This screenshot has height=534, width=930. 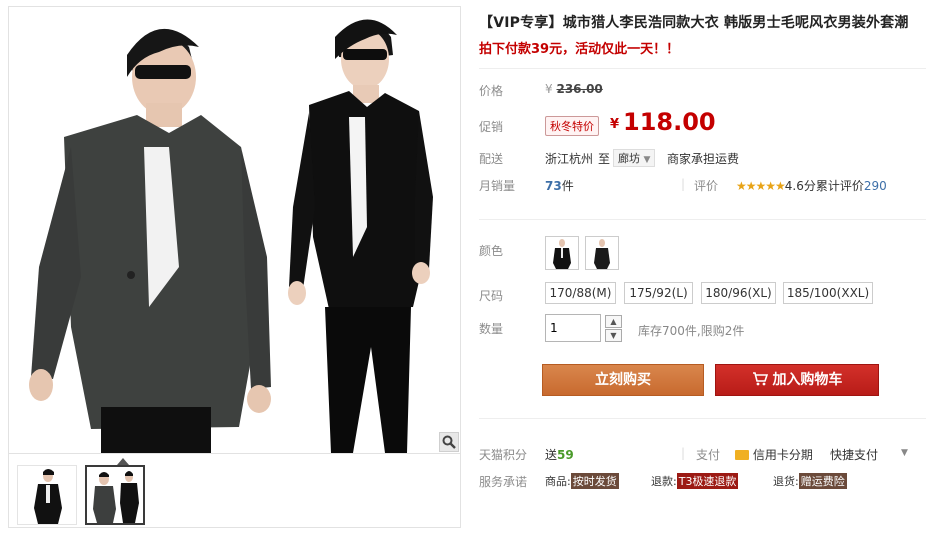 I want to click on destination-select: 廊坊 ▼, so click(x=634, y=158).